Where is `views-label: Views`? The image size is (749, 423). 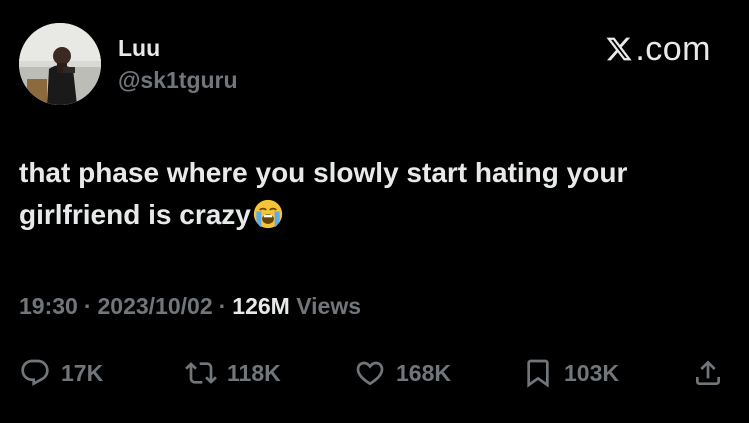
views-label: Views is located at coordinates (328, 306).